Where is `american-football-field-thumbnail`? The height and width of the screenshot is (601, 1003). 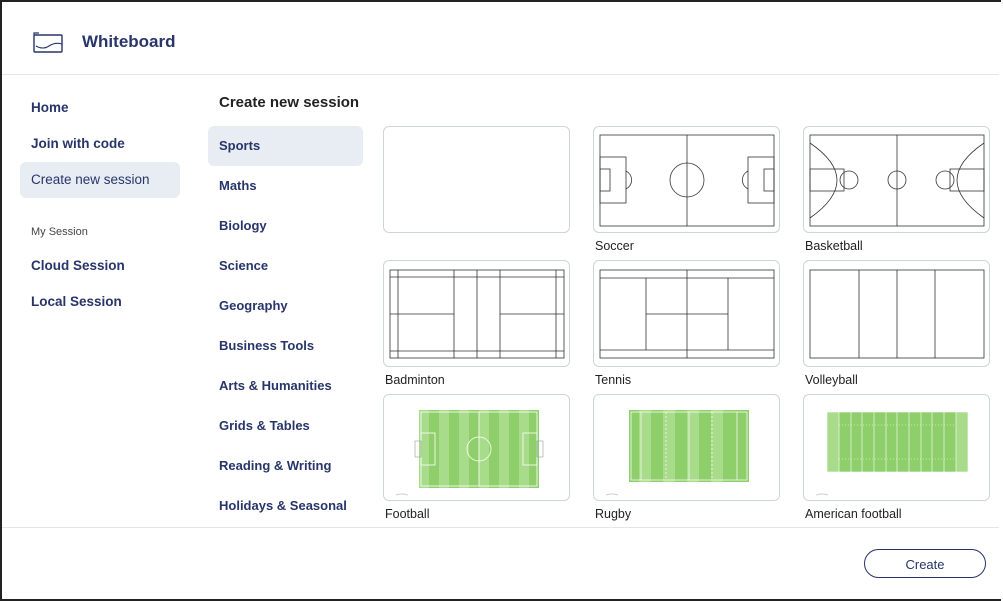
american-football-field-thumbnail is located at coordinates (896, 447).